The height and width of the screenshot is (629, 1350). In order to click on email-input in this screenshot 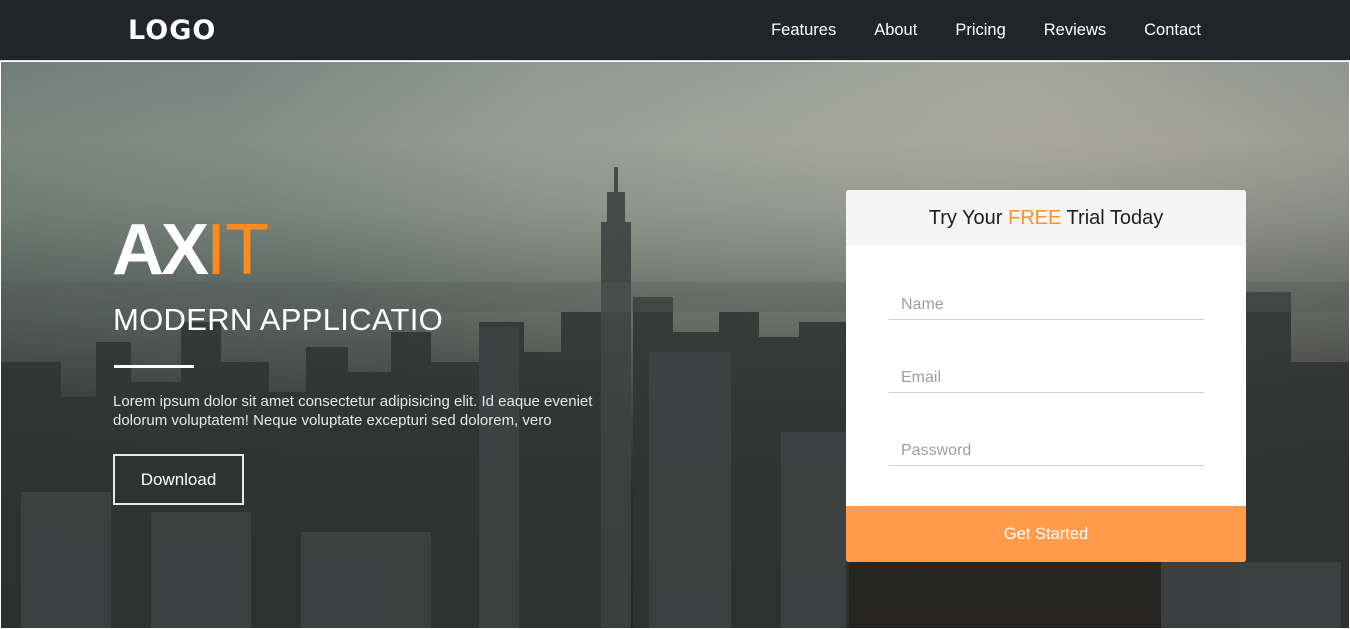, I will do `click(1046, 378)`.